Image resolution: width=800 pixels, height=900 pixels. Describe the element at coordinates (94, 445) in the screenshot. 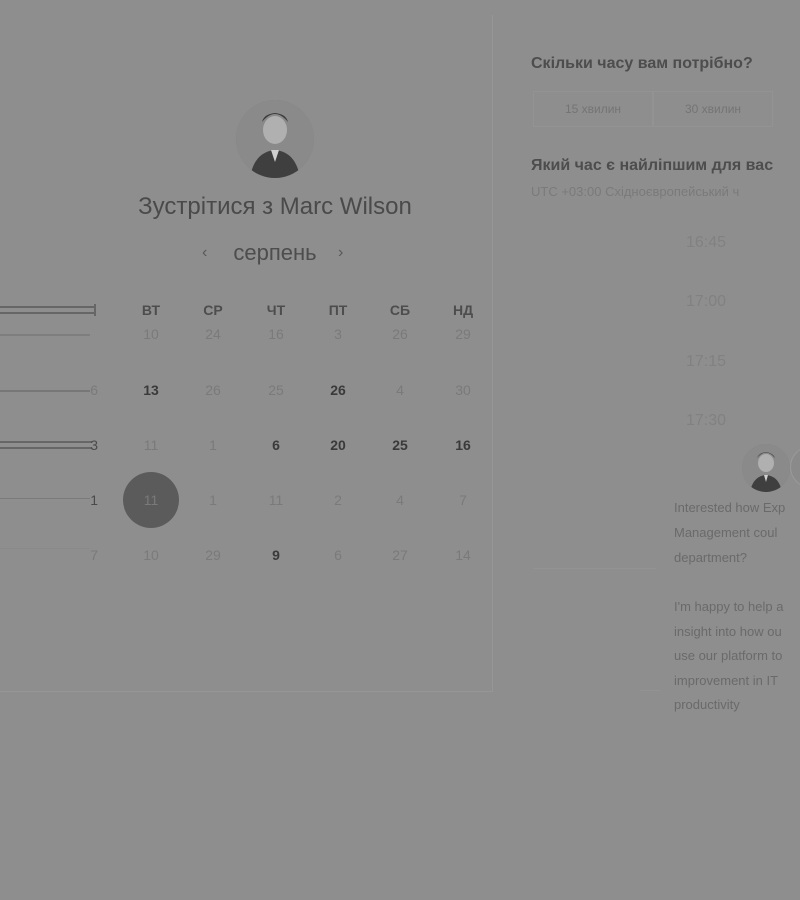

I see `week-end-number: 3` at that location.